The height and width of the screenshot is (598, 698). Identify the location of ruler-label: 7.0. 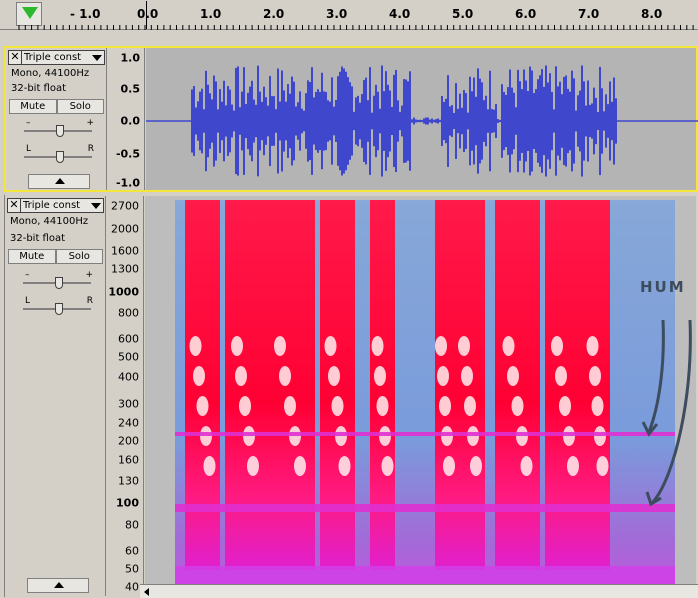
(589, 14).